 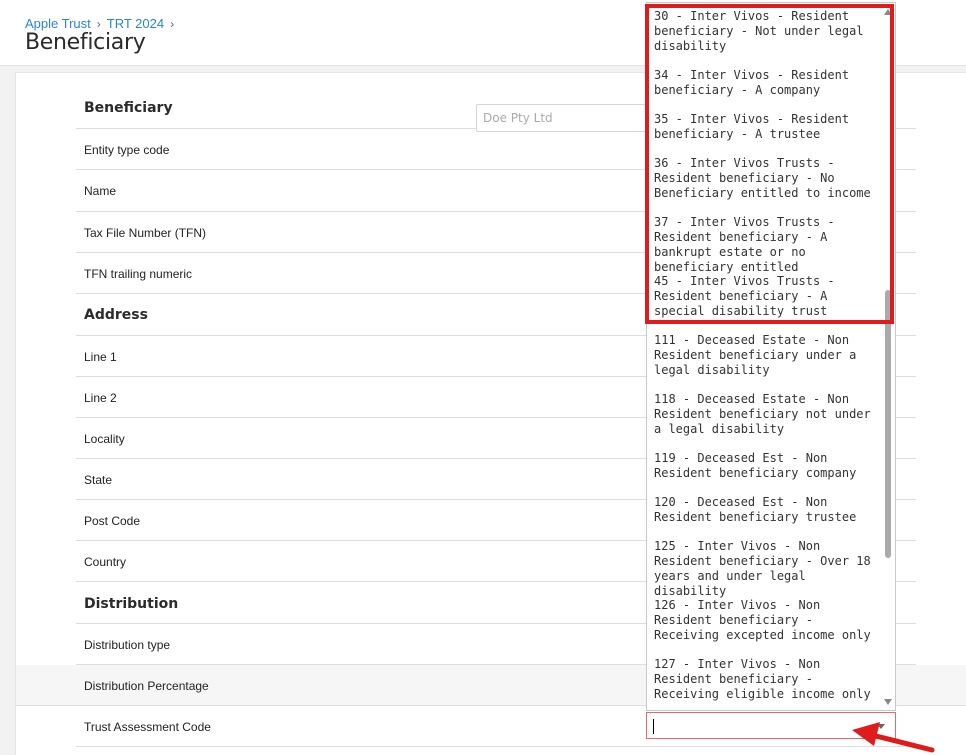 What do you see at coordinates (561, 118) in the screenshot?
I see `name-input: Doe Pty Ltd` at bounding box center [561, 118].